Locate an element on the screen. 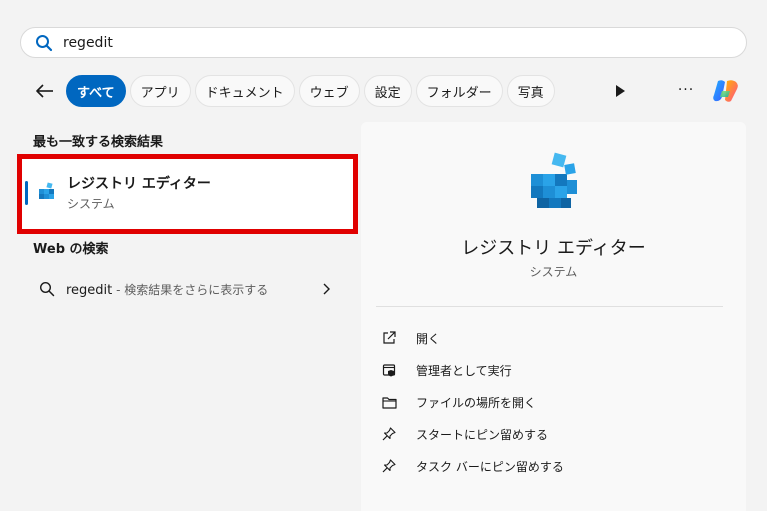 Image resolution: width=767 pixels, height=511 pixels. back-arrow-icon is located at coordinates (44, 91).